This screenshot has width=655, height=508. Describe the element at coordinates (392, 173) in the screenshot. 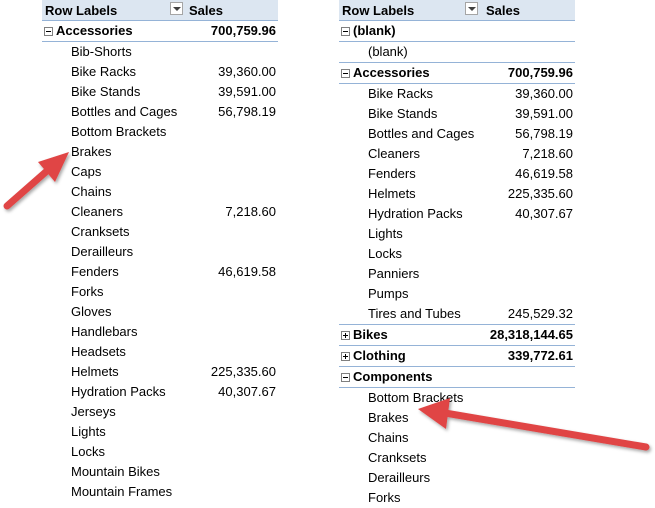

I see `row-label: Fenders` at that location.